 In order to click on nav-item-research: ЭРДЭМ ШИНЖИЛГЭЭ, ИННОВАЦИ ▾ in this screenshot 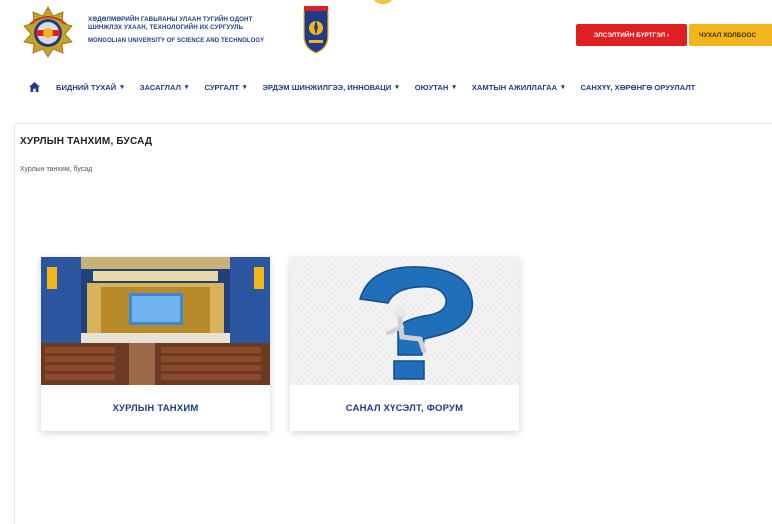, I will do `click(331, 87)`.